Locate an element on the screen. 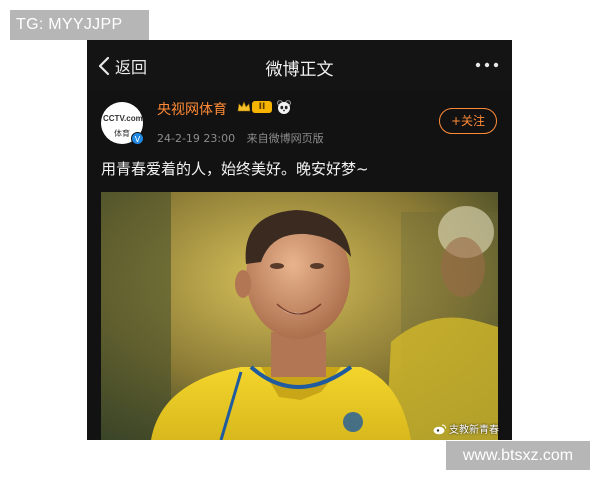 This screenshot has width=600, height=480. verified-icon: V is located at coordinates (137, 138).